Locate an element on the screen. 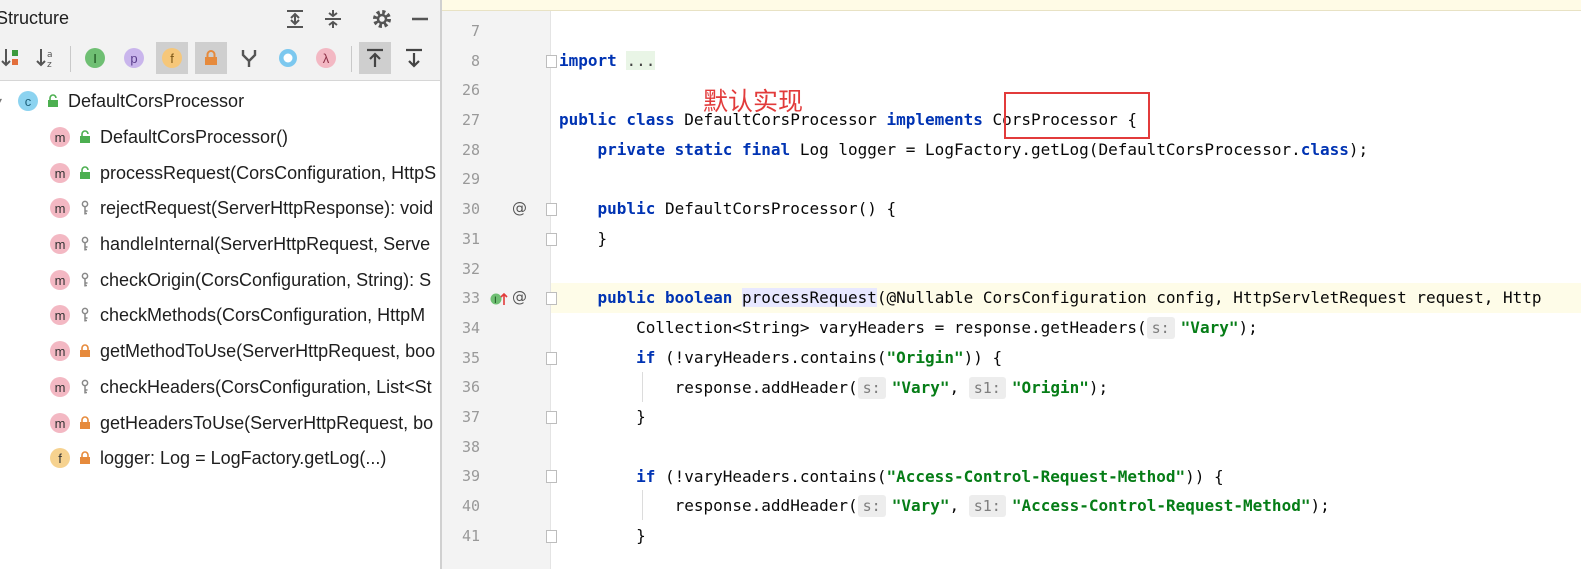 This screenshot has width=1581, height=569. tree-item-field: f logger: Log = LogFactory.getLog(...) is located at coordinates (218, 458).